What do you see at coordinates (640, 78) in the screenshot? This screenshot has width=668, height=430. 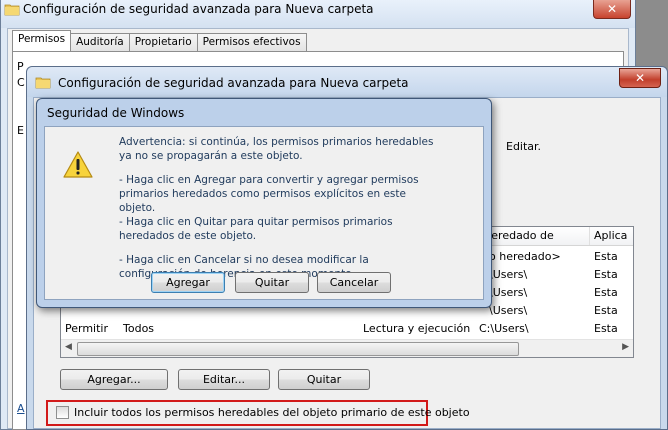 I see `close-icon: ✕` at bounding box center [640, 78].